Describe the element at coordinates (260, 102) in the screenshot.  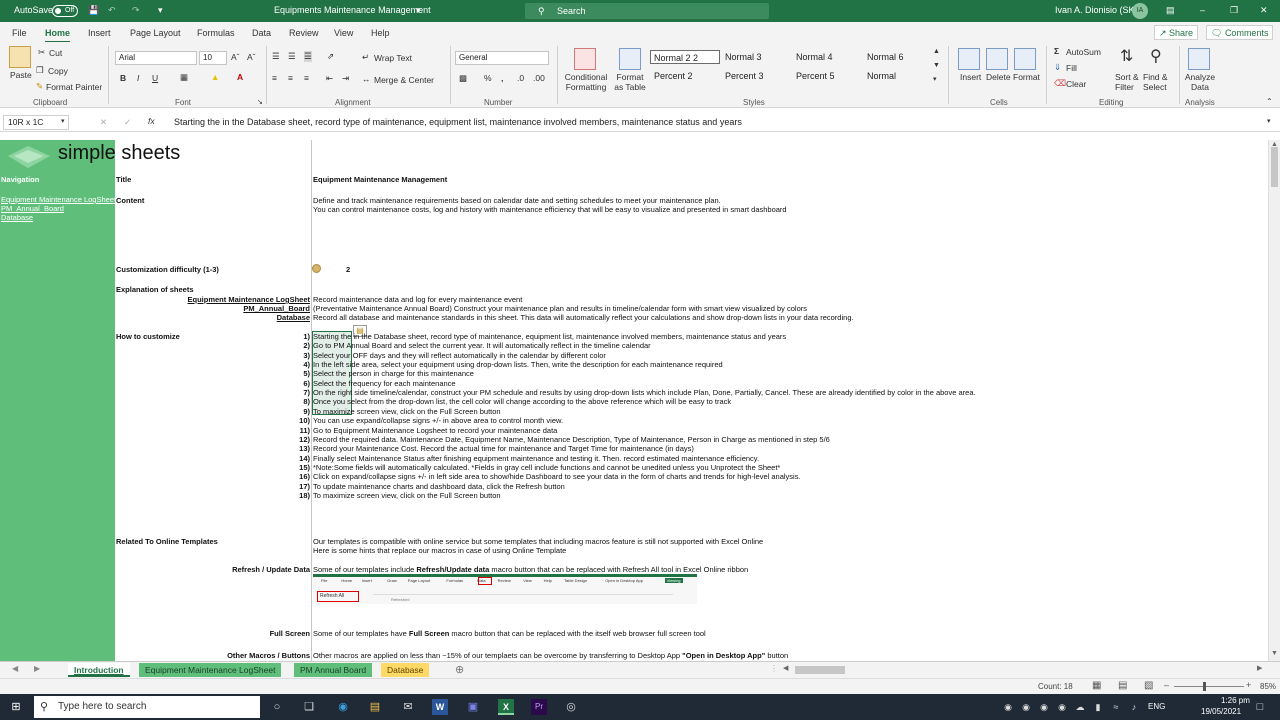
I see `font-dialog-launcher-icon: ↘` at that location.